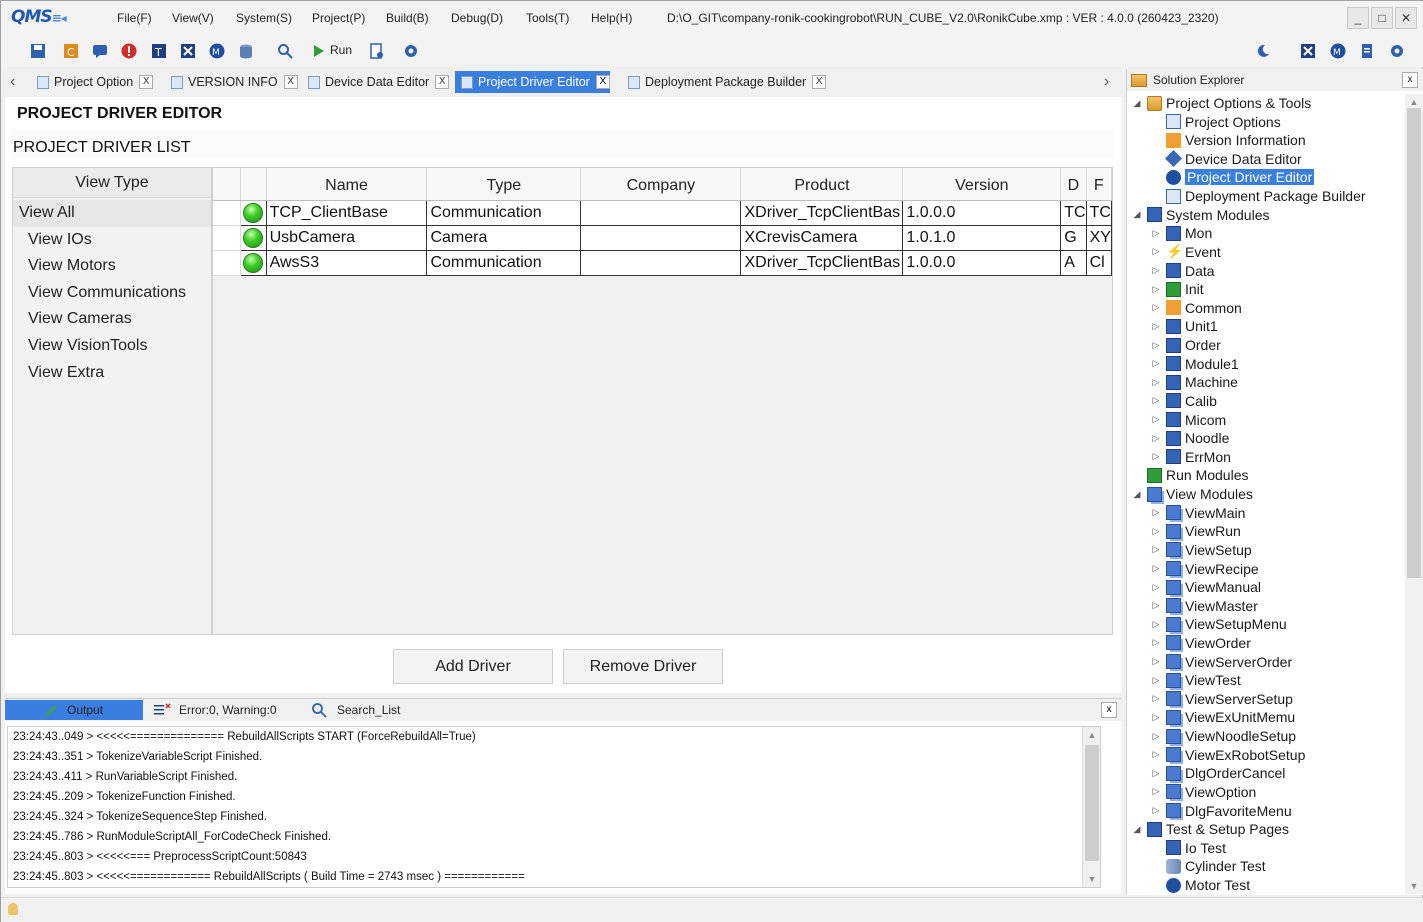 The width and height of the screenshot is (1423, 922). What do you see at coordinates (129, 51) in the screenshot?
I see `alert-icon` at bounding box center [129, 51].